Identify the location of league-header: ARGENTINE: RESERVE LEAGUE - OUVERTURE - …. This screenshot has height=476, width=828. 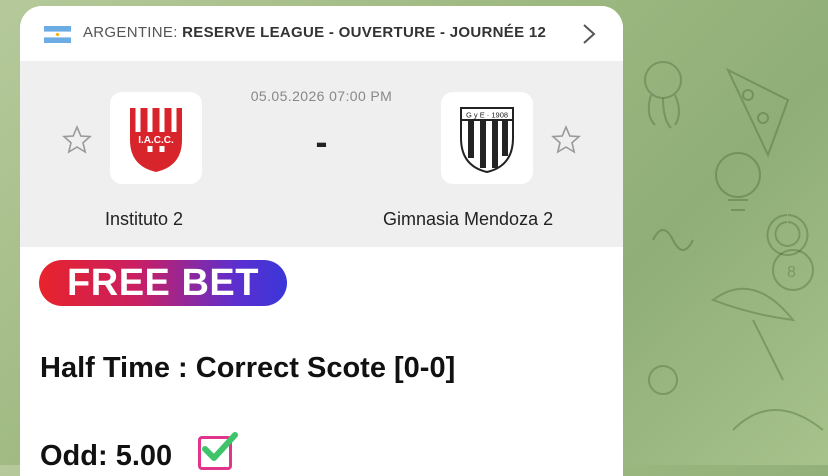
(321, 33).